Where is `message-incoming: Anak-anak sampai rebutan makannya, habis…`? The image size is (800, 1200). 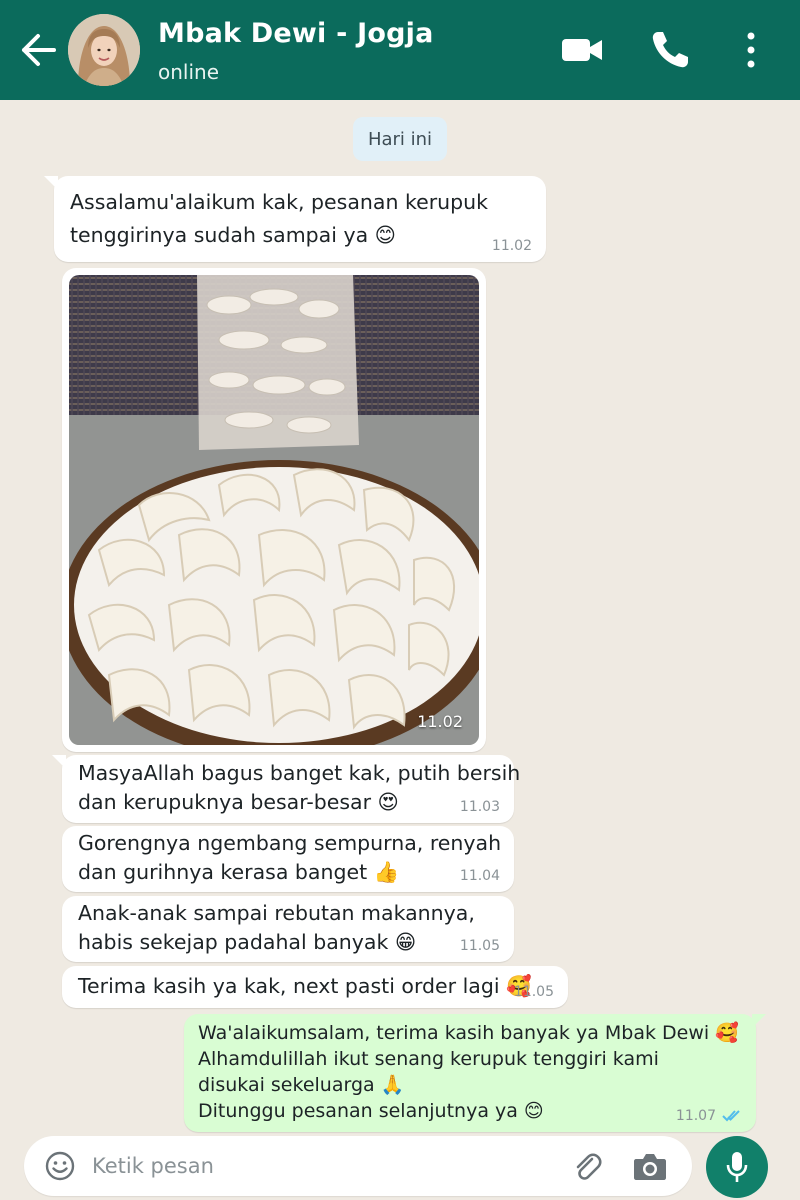
message-incoming: Anak-anak sampai rebutan makannya, habis… is located at coordinates (288, 929).